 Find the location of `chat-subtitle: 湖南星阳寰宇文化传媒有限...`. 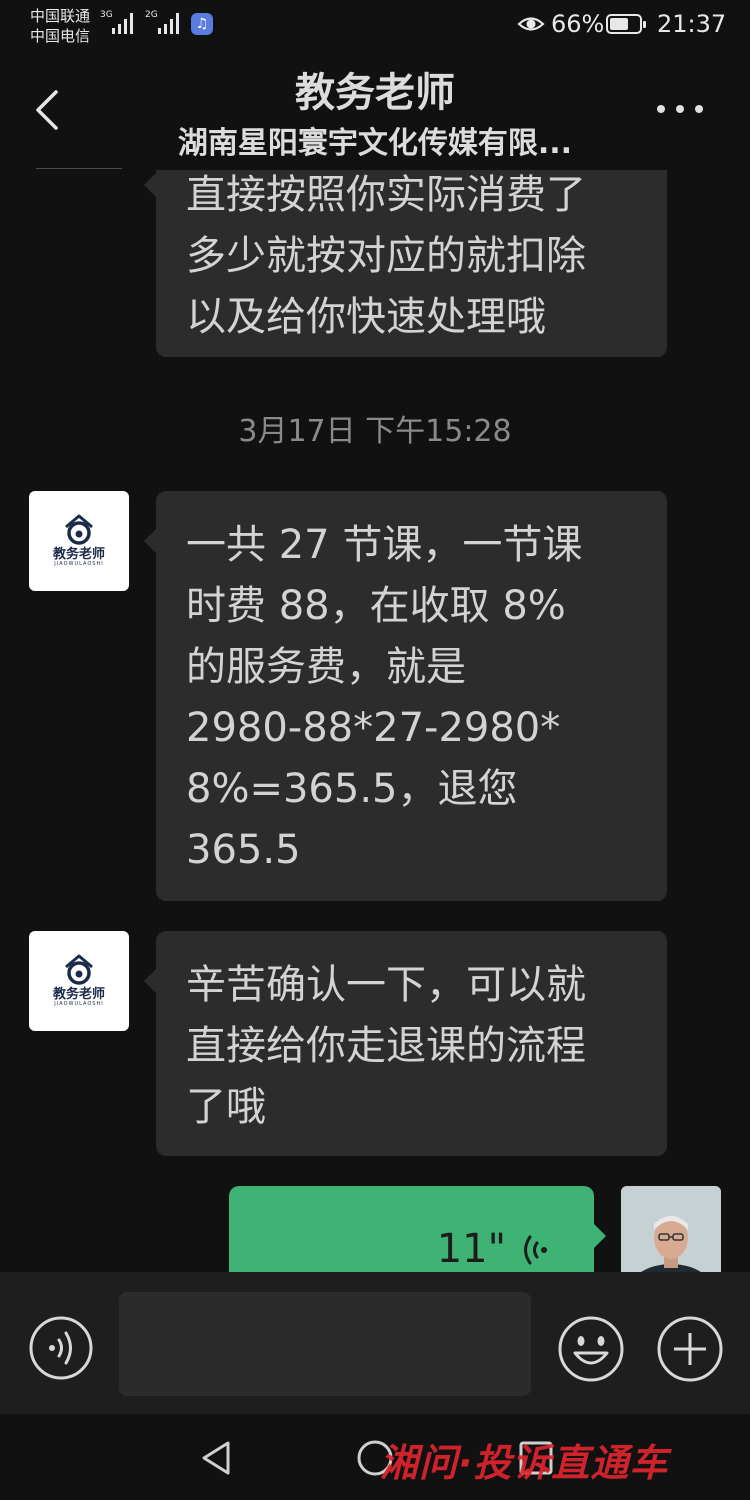

chat-subtitle: 湖南星阳寰宇文化传媒有限... is located at coordinates (375, 143).